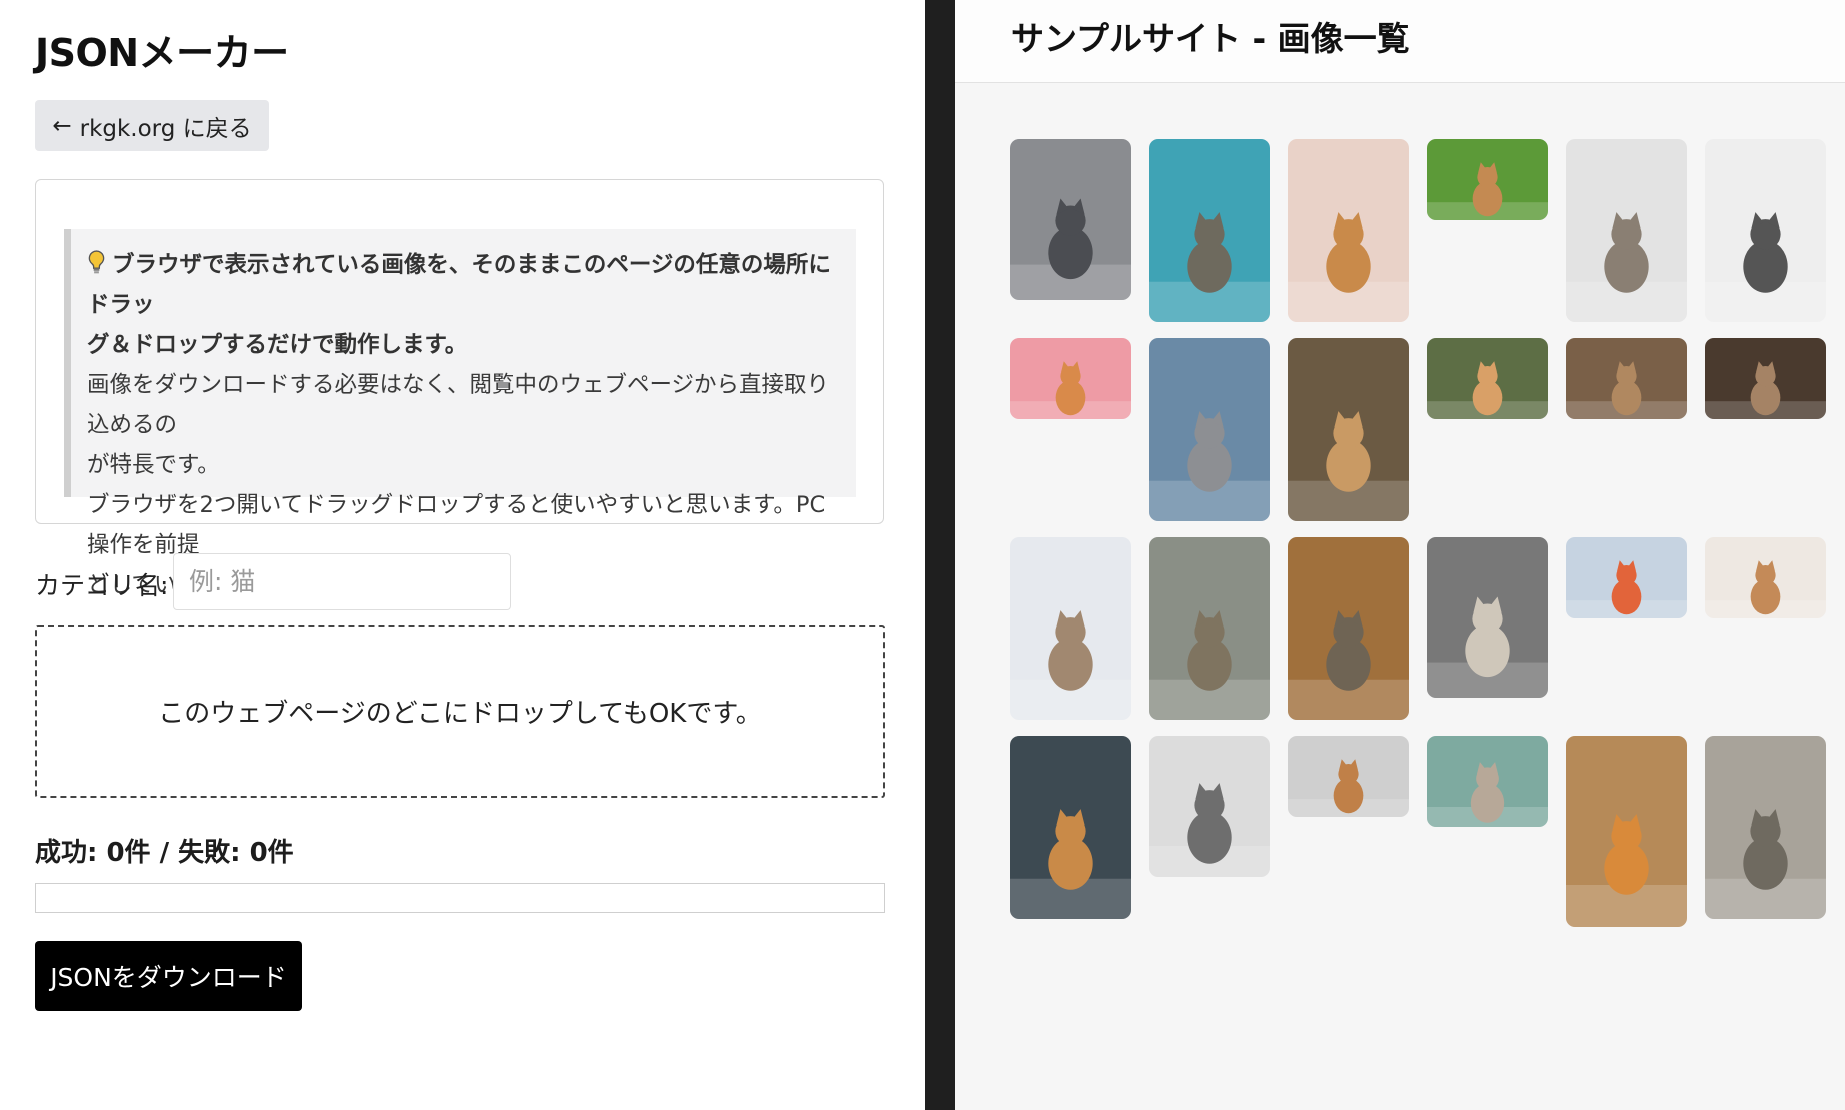  What do you see at coordinates (162, 53) in the screenshot?
I see `app-title: JSONメーカー` at bounding box center [162, 53].